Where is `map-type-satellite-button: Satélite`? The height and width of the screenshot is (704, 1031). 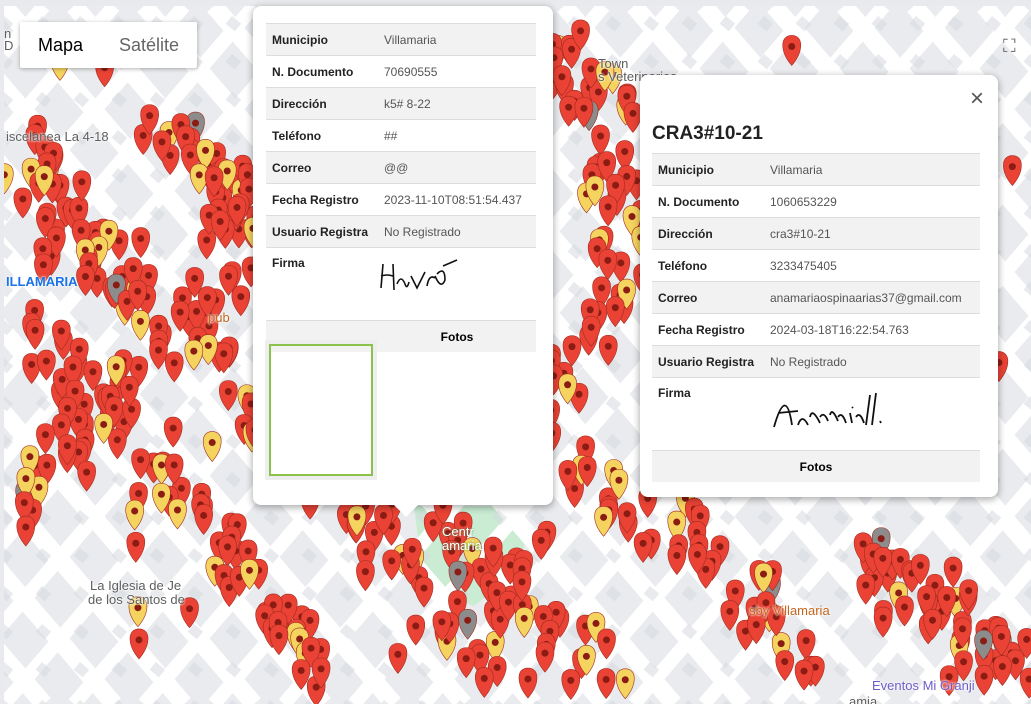
map-type-satellite-button: Satélite is located at coordinates (149, 45).